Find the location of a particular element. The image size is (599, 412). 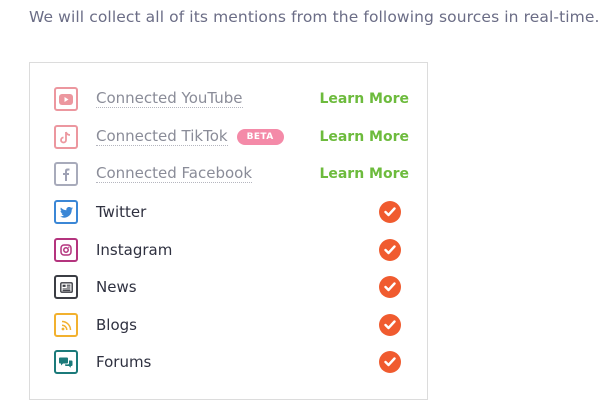

source-label-forums: Forums is located at coordinates (124, 362).